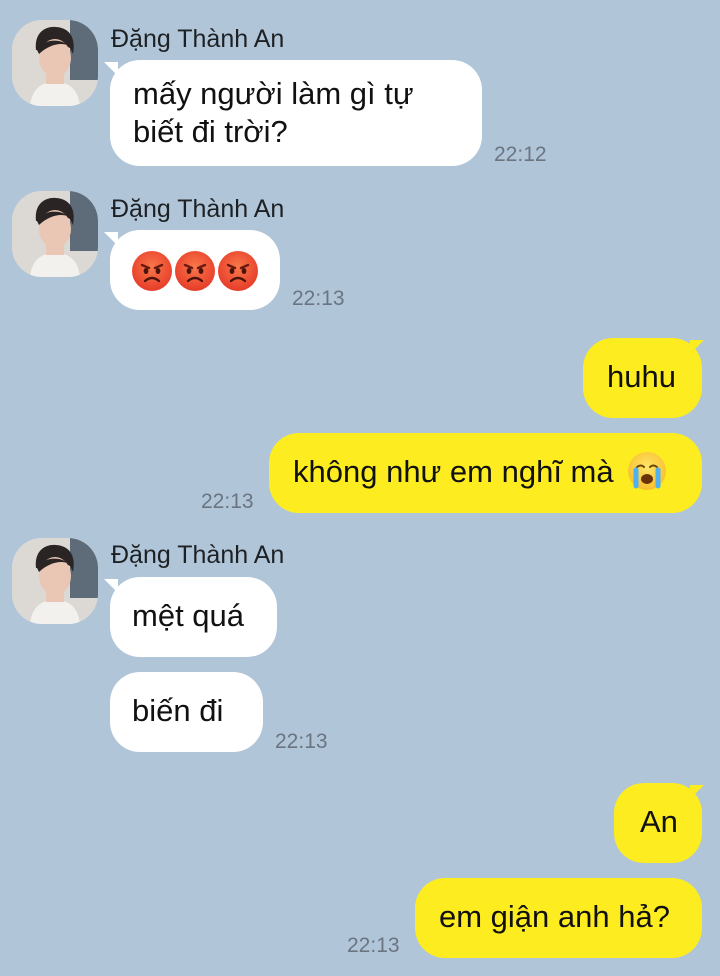  What do you see at coordinates (188, 615) in the screenshot?
I see `message-text: mệt quá` at bounding box center [188, 615].